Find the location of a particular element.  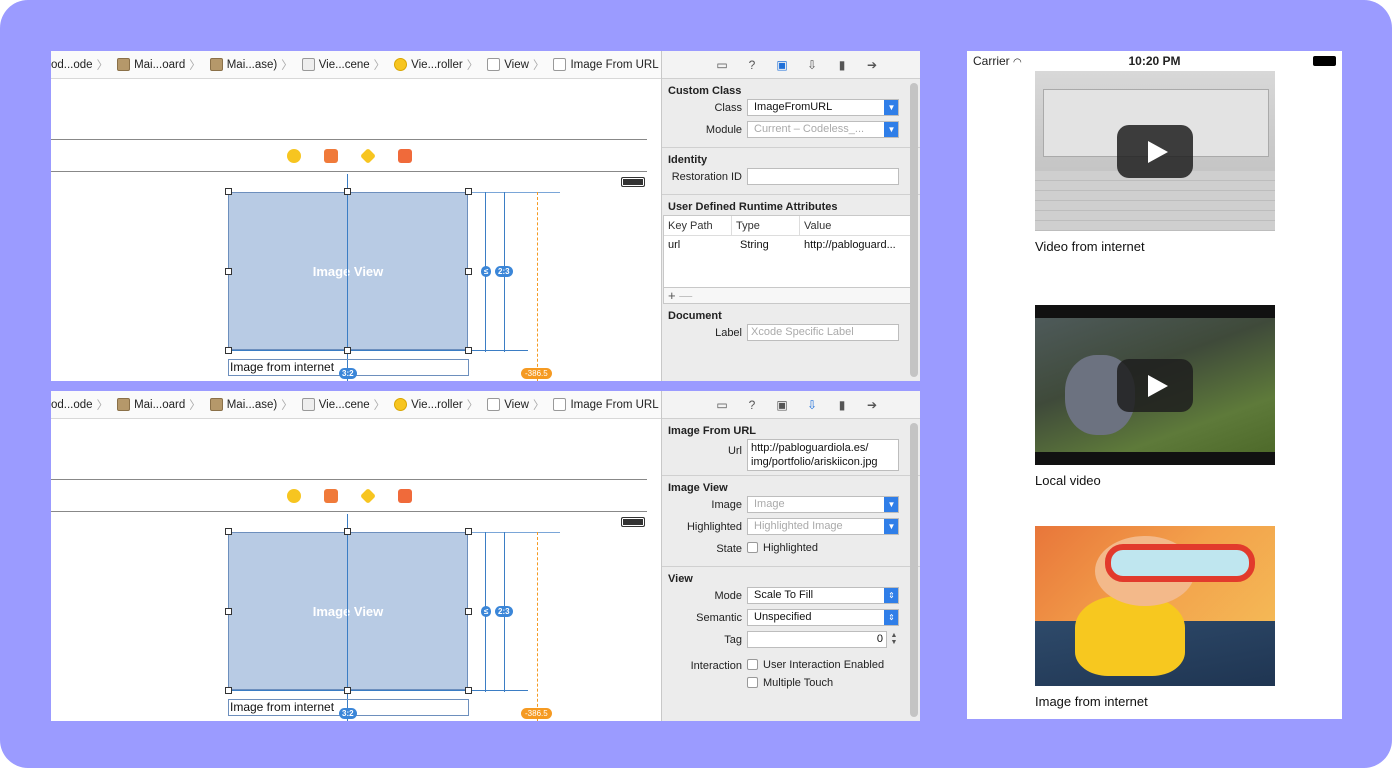

class-field: ImageFromURL ▼ is located at coordinates (823, 107).